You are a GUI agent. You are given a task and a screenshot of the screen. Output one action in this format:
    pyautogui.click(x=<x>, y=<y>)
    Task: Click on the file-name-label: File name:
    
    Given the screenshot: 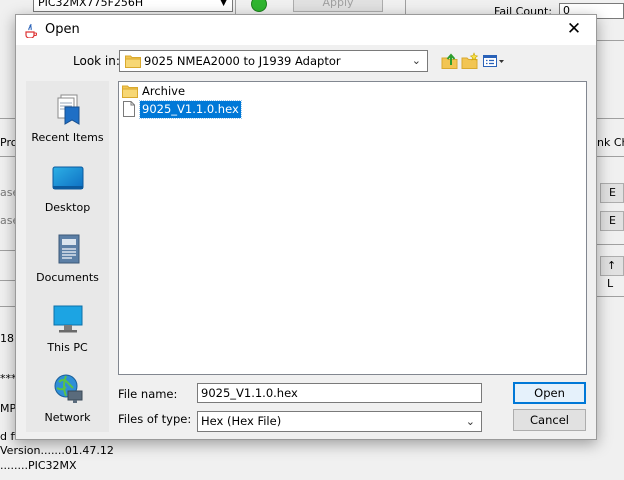 What is the action you would take?
    pyautogui.click(x=148, y=394)
    